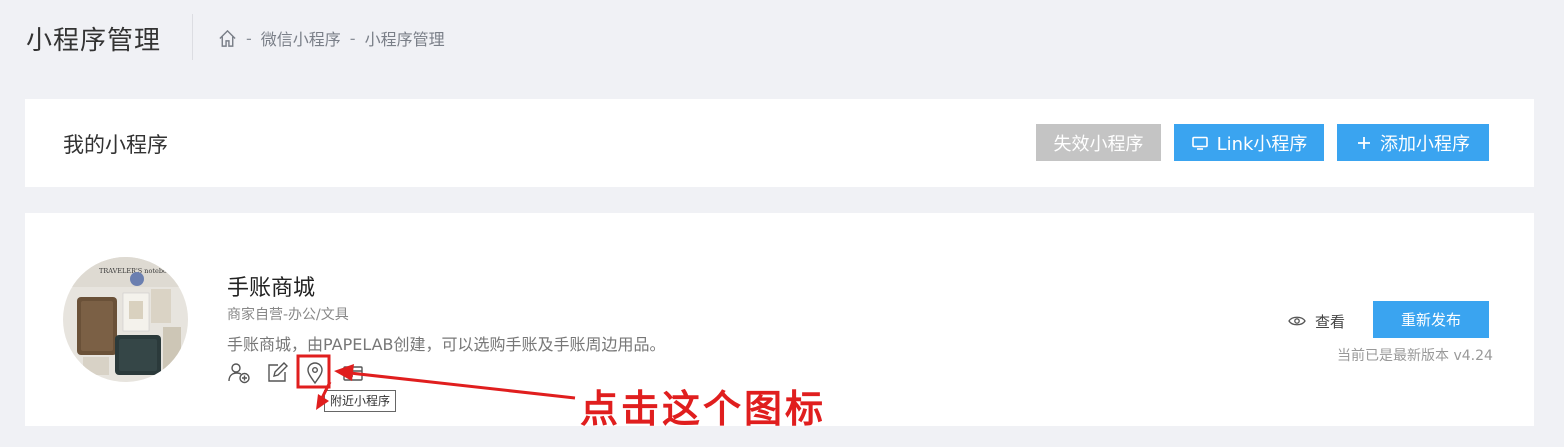 This screenshot has width=1564, height=447. I want to click on card-icon, so click(353, 373).